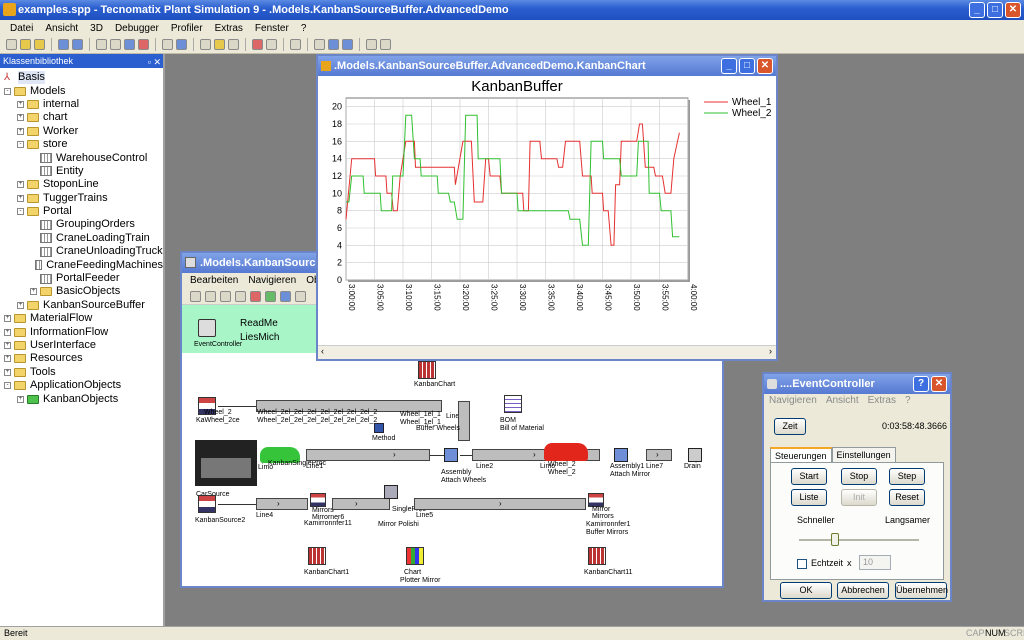 This screenshot has width=1024, height=640. I want to click on clock-icon, so click(205, 44).